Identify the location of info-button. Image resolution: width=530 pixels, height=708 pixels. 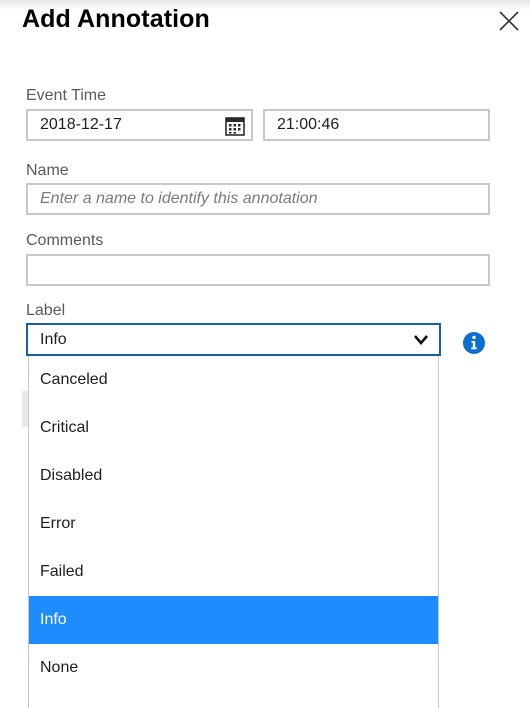
(474, 343).